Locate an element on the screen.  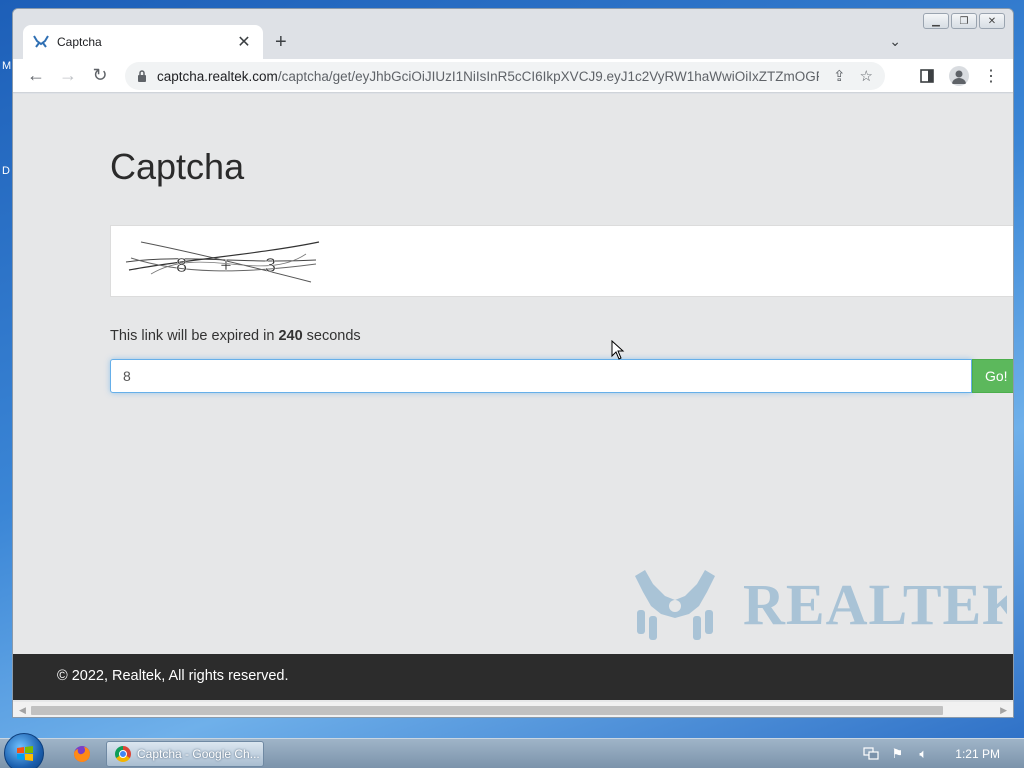
realtek-logo: REALTEK is located at coordinates (821, 605).